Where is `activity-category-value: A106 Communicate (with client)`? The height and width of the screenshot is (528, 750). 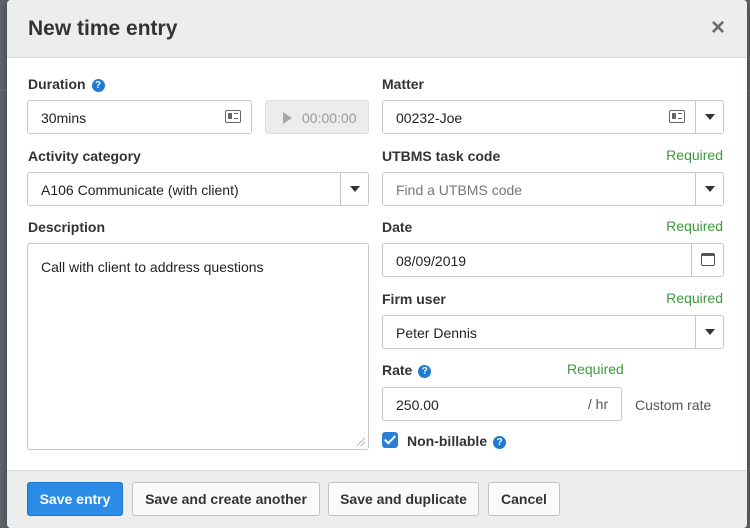
activity-category-value: A106 Communicate (with client) is located at coordinates (140, 190).